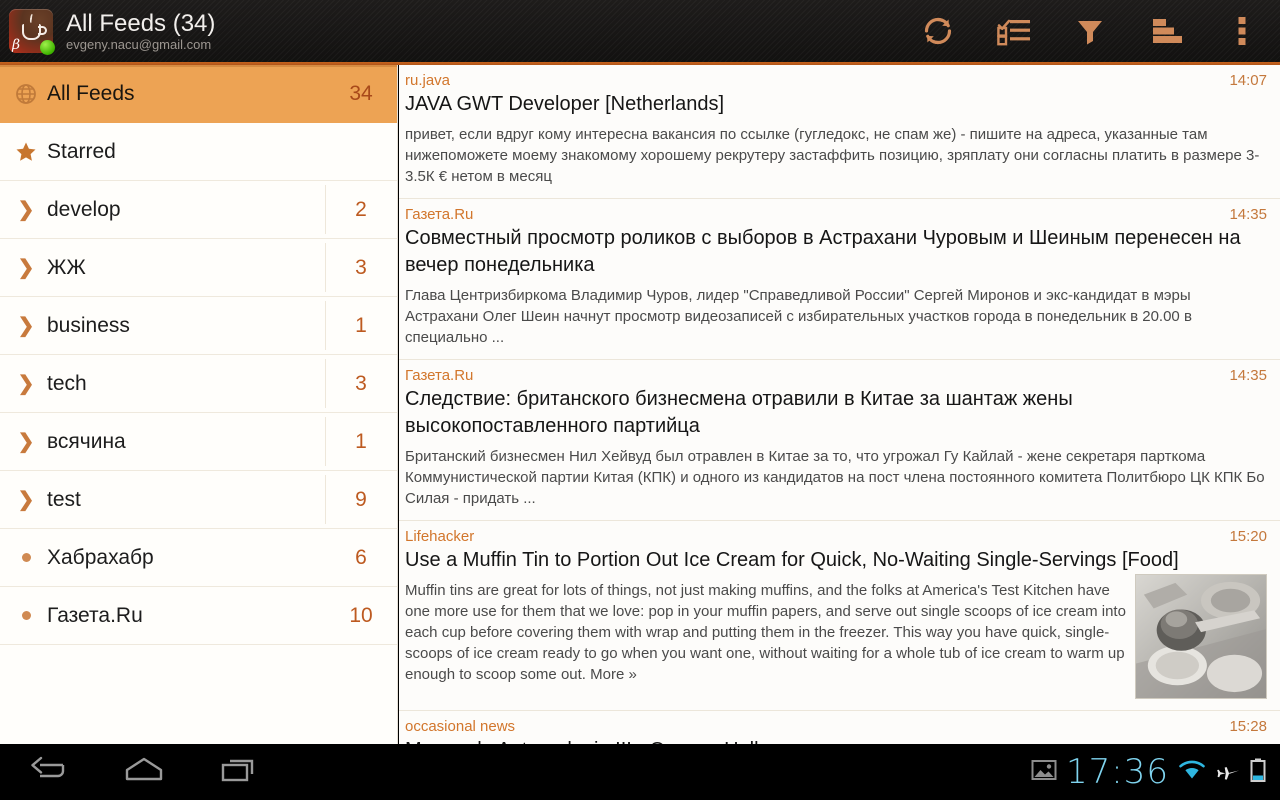  Describe the element at coordinates (836, 740) in the screenshot. I see `article-title: Museo de Antropologia III - Oaxaca Hall` at that location.